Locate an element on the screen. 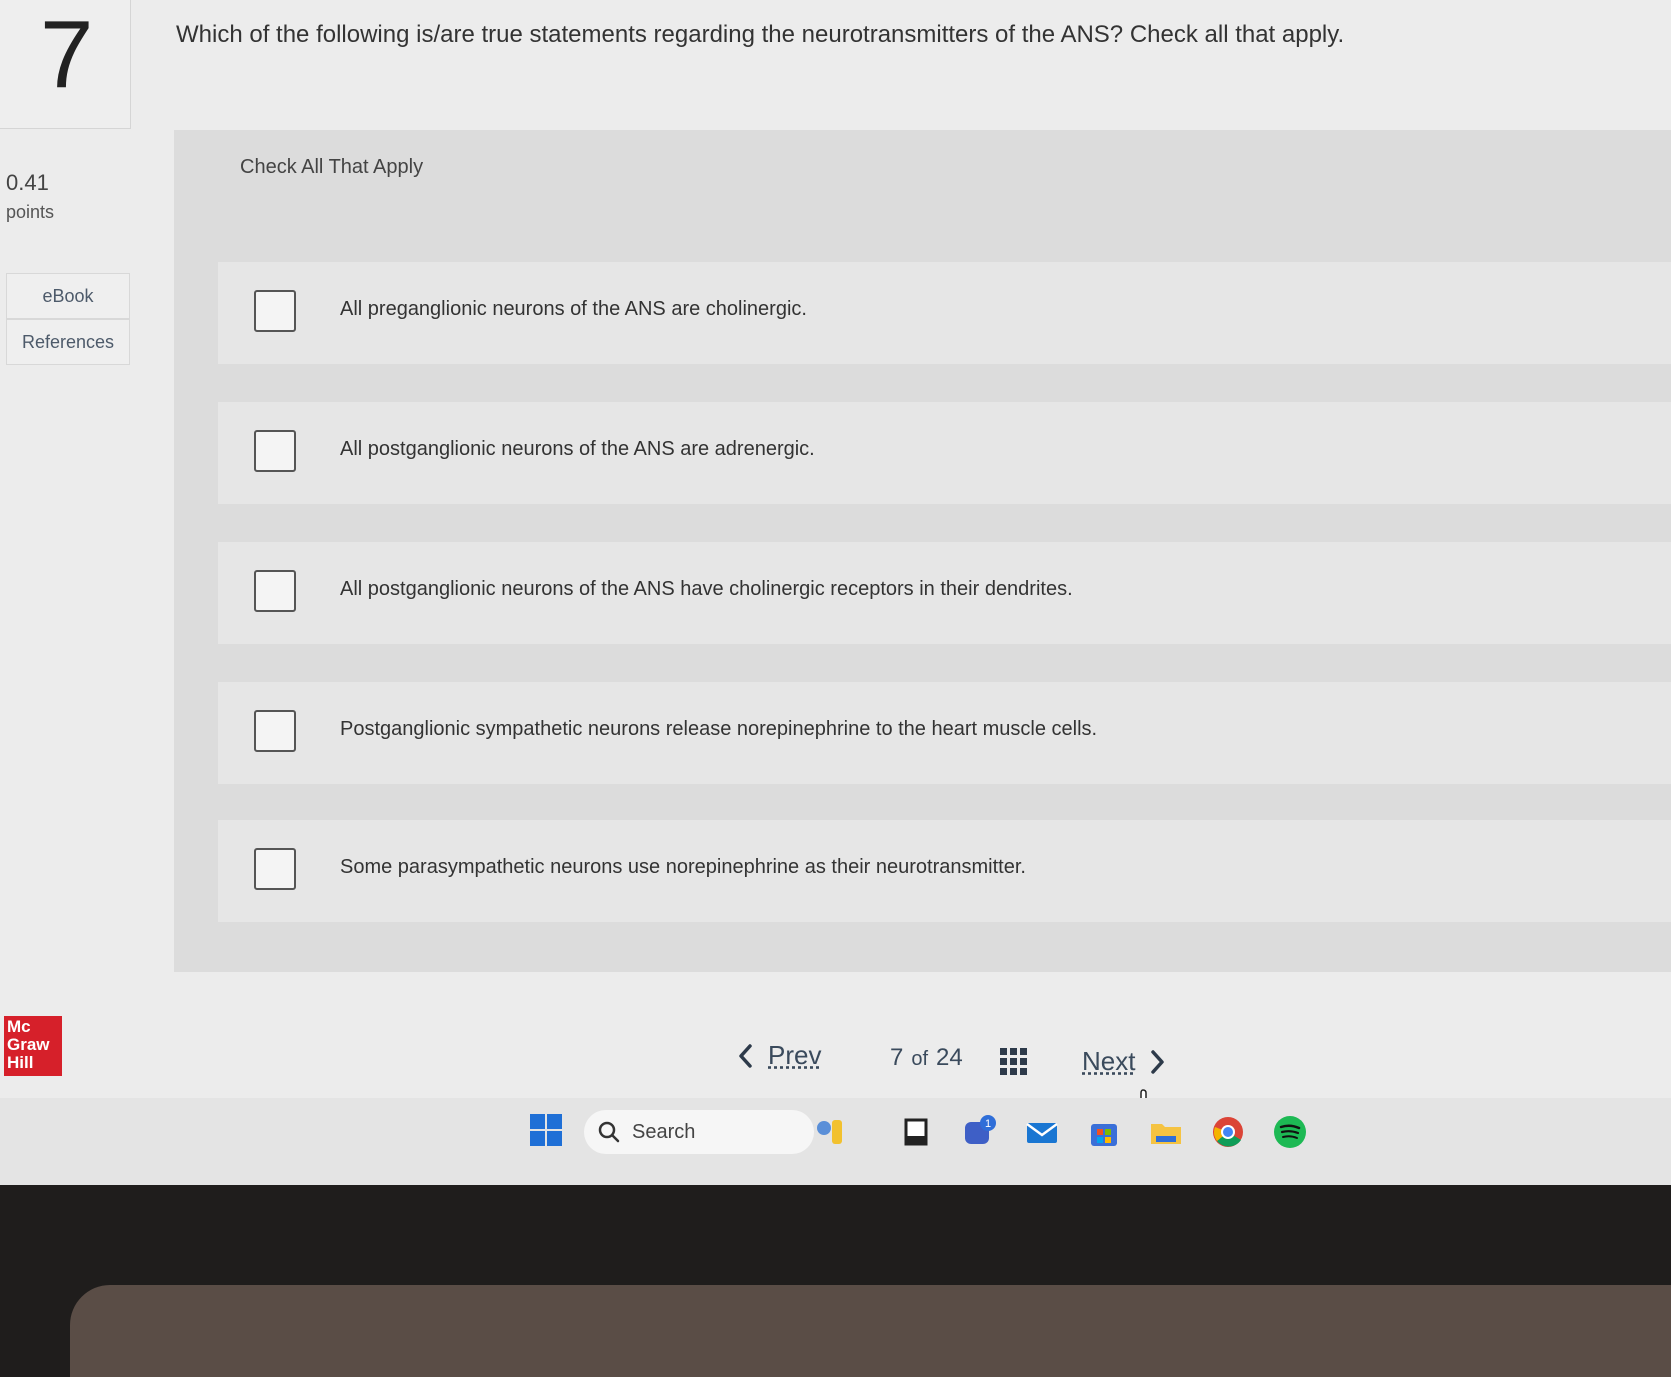 The image size is (1671, 1377). chevron-right-icon is located at coordinates (1158, 1061).